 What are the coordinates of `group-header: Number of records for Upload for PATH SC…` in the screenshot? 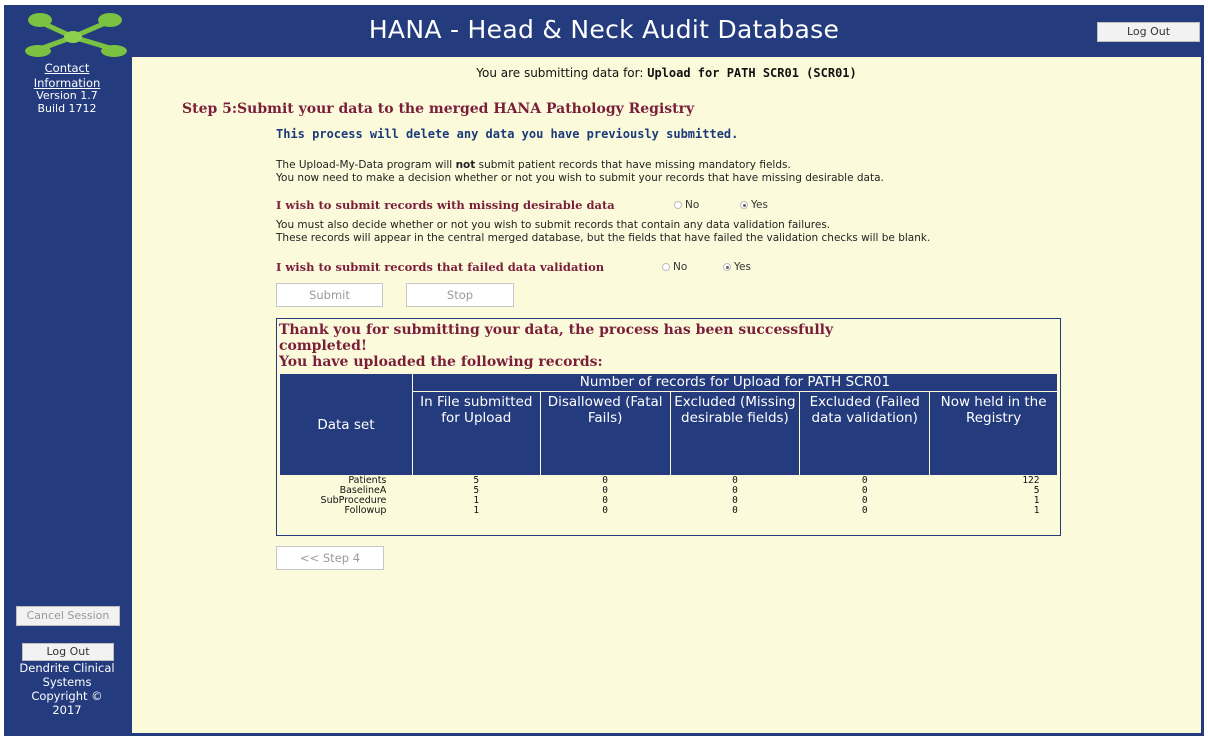 It's located at (735, 382).